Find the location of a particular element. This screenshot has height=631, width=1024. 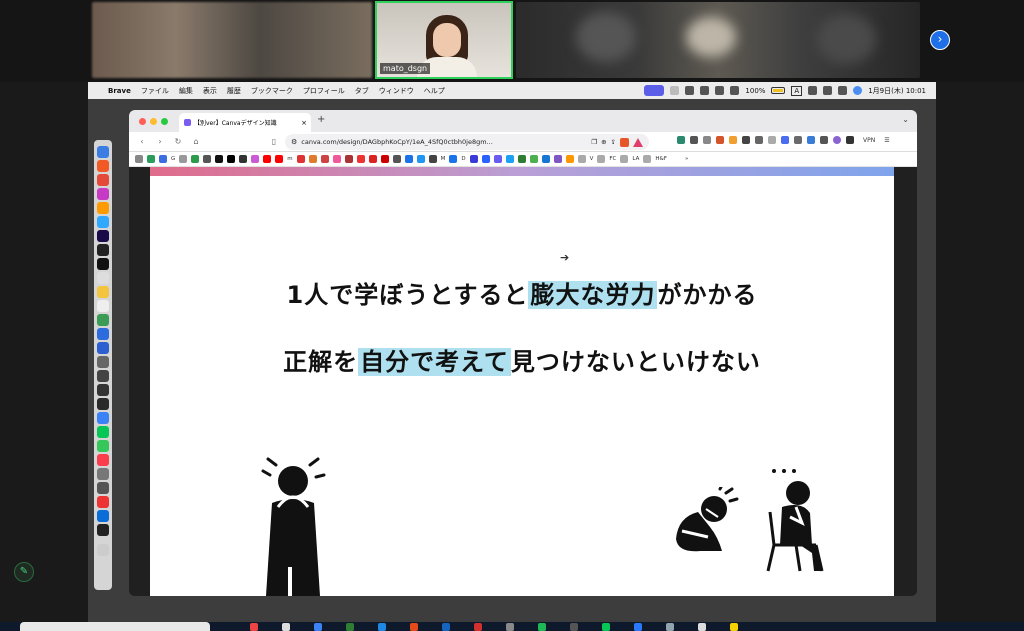

netflix-icon is located at coordinates (384, 159).